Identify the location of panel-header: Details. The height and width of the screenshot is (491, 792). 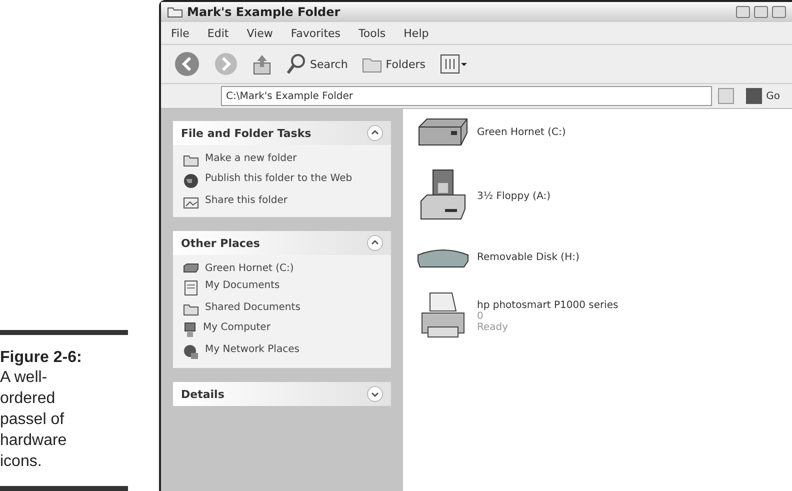
(282, 394).